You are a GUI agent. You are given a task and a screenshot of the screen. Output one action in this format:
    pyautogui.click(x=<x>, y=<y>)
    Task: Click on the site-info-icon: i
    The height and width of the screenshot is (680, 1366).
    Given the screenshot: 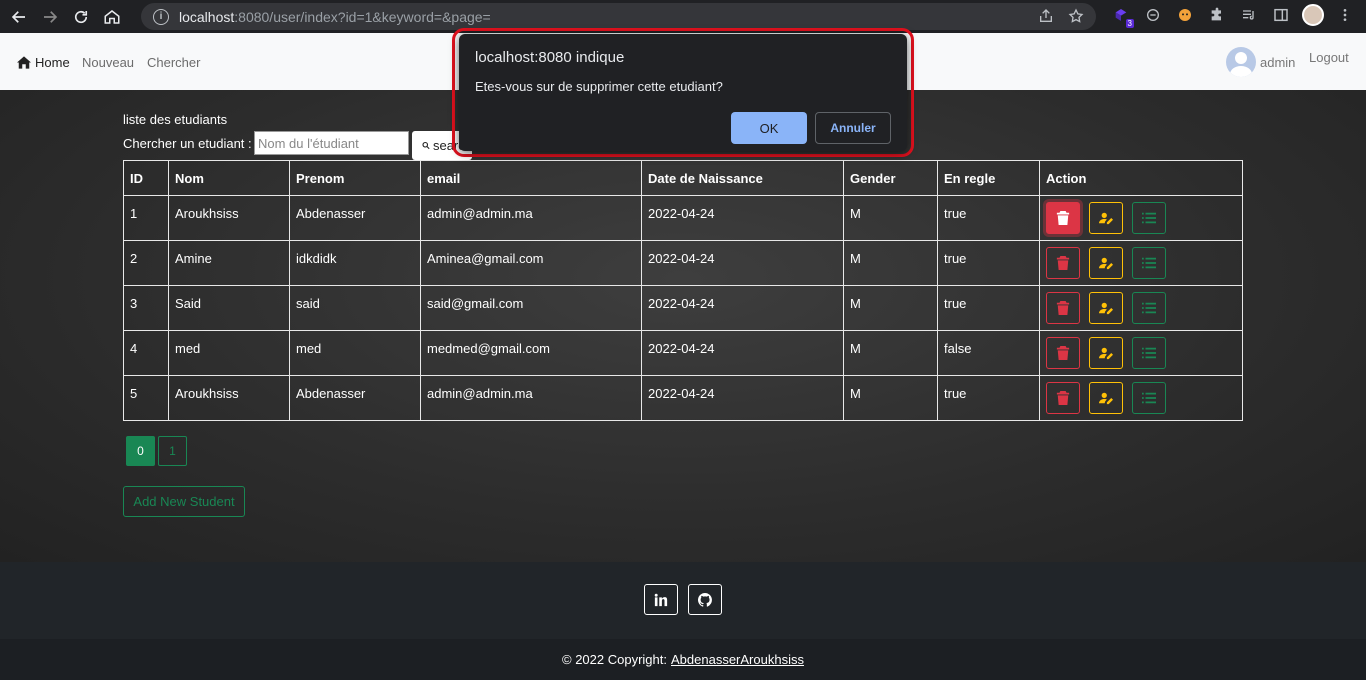 What is the action you would take?
    pyautogui.click(x=161, y=16)
    